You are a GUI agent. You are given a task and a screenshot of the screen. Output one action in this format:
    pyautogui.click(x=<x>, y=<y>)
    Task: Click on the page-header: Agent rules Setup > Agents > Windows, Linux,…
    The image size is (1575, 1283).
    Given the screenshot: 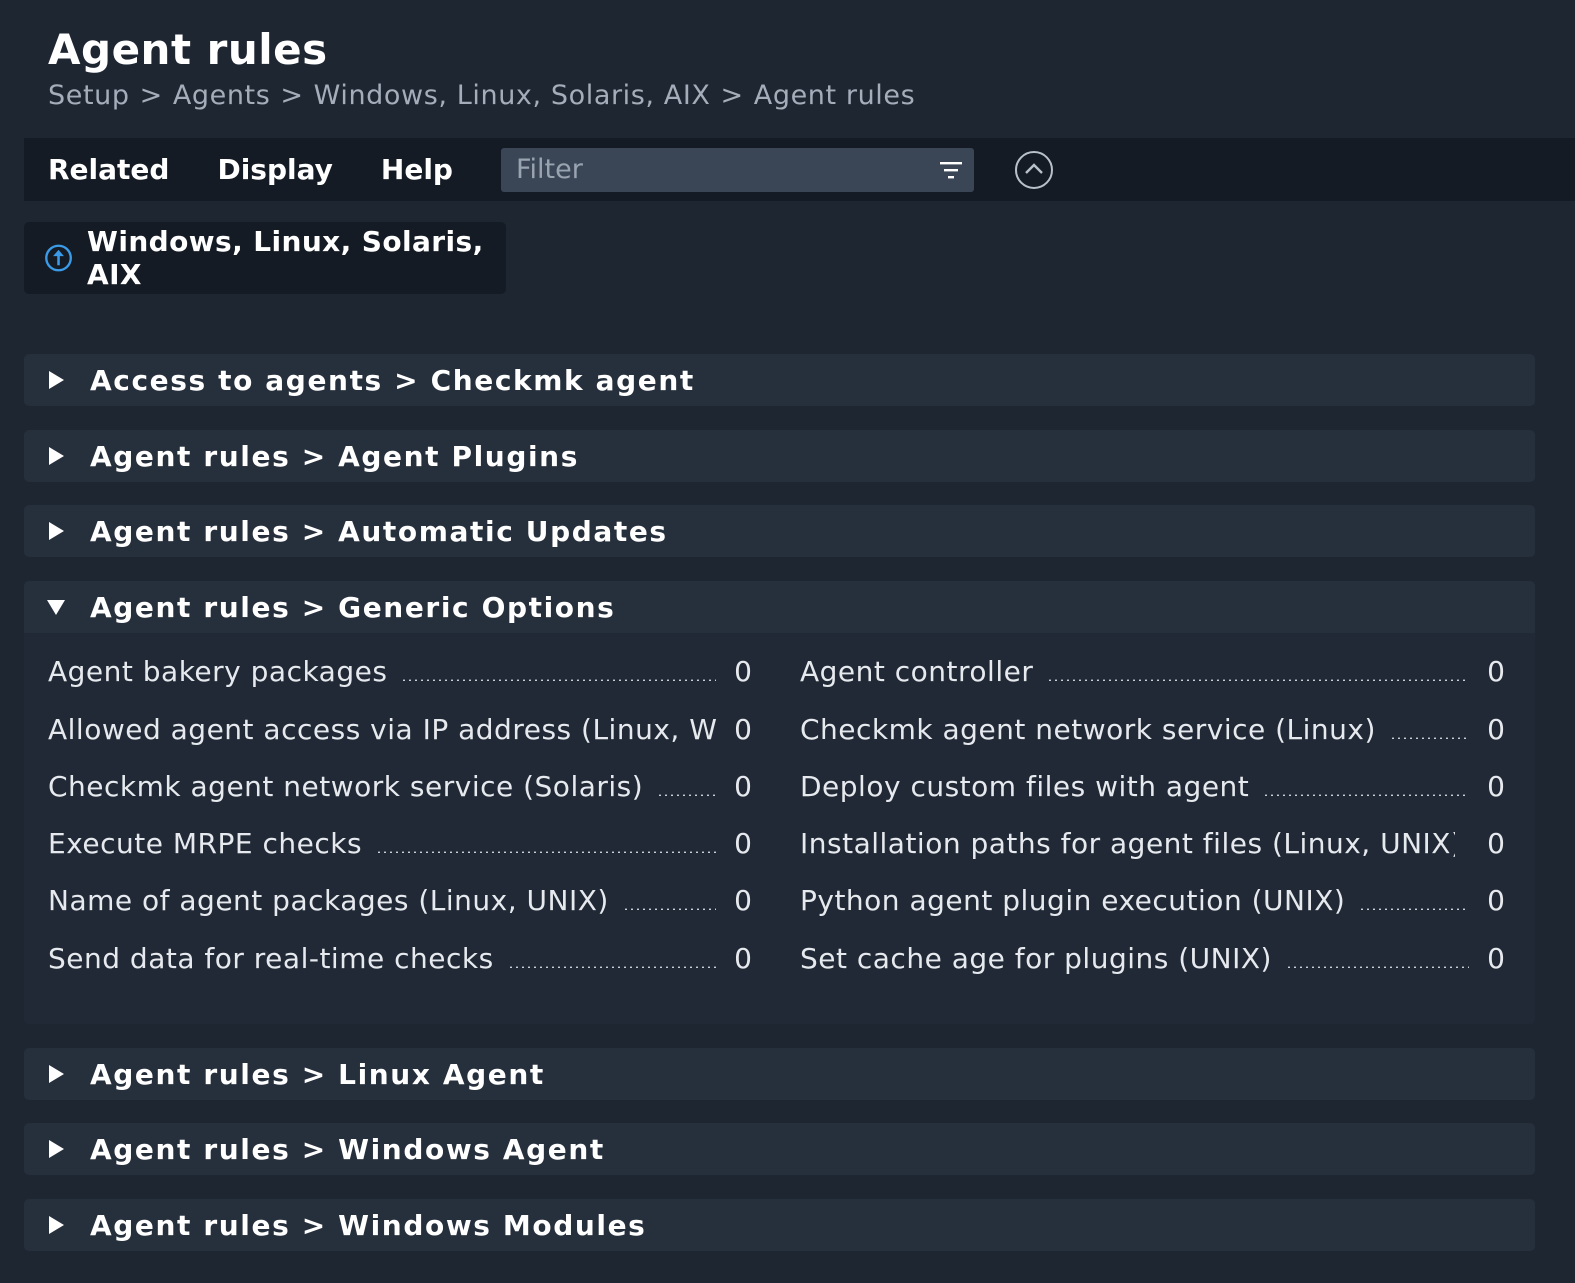 What is the action you would take?
    pyautogui.click(x=481, y=69)
    